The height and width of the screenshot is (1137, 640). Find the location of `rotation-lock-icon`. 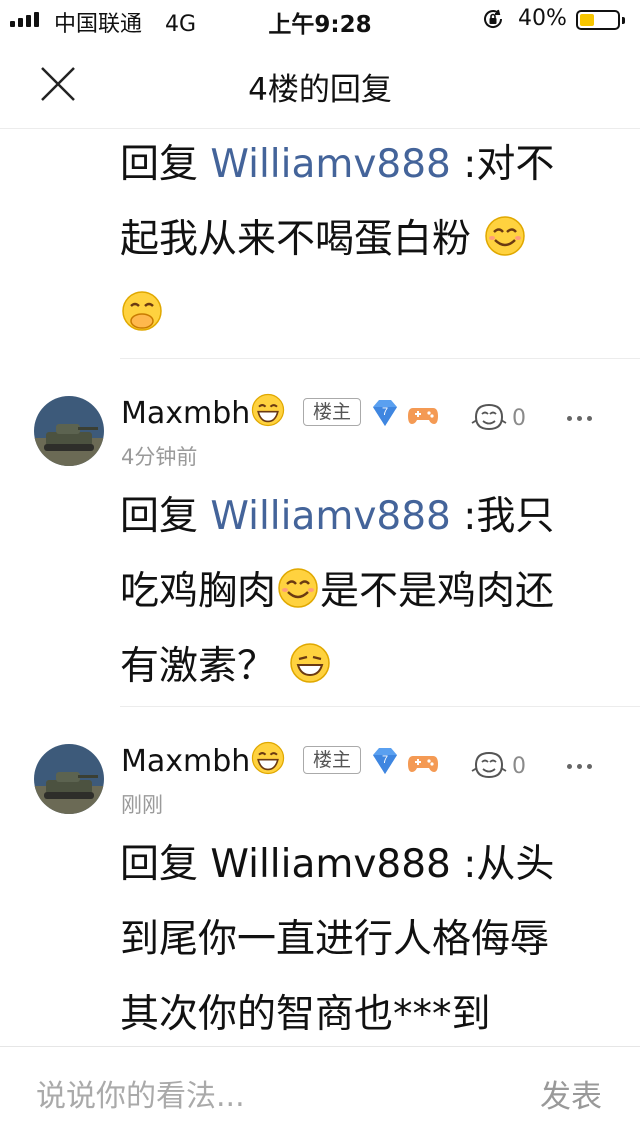

rotation-lock-icon is located at coordinates (493, 18).